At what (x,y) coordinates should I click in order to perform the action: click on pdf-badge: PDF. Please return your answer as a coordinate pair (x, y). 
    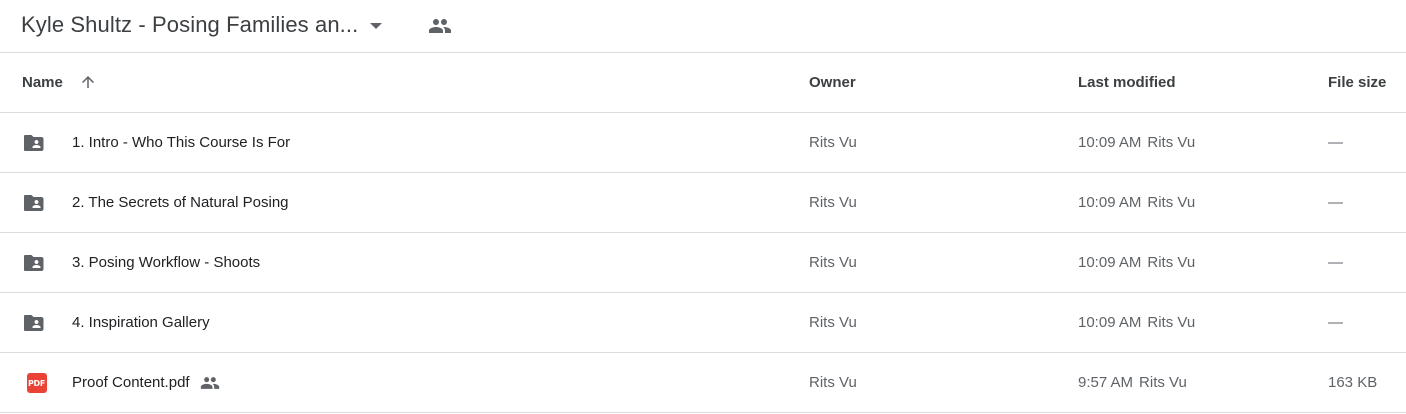
    Looking at the image, I should click on (36, 383).